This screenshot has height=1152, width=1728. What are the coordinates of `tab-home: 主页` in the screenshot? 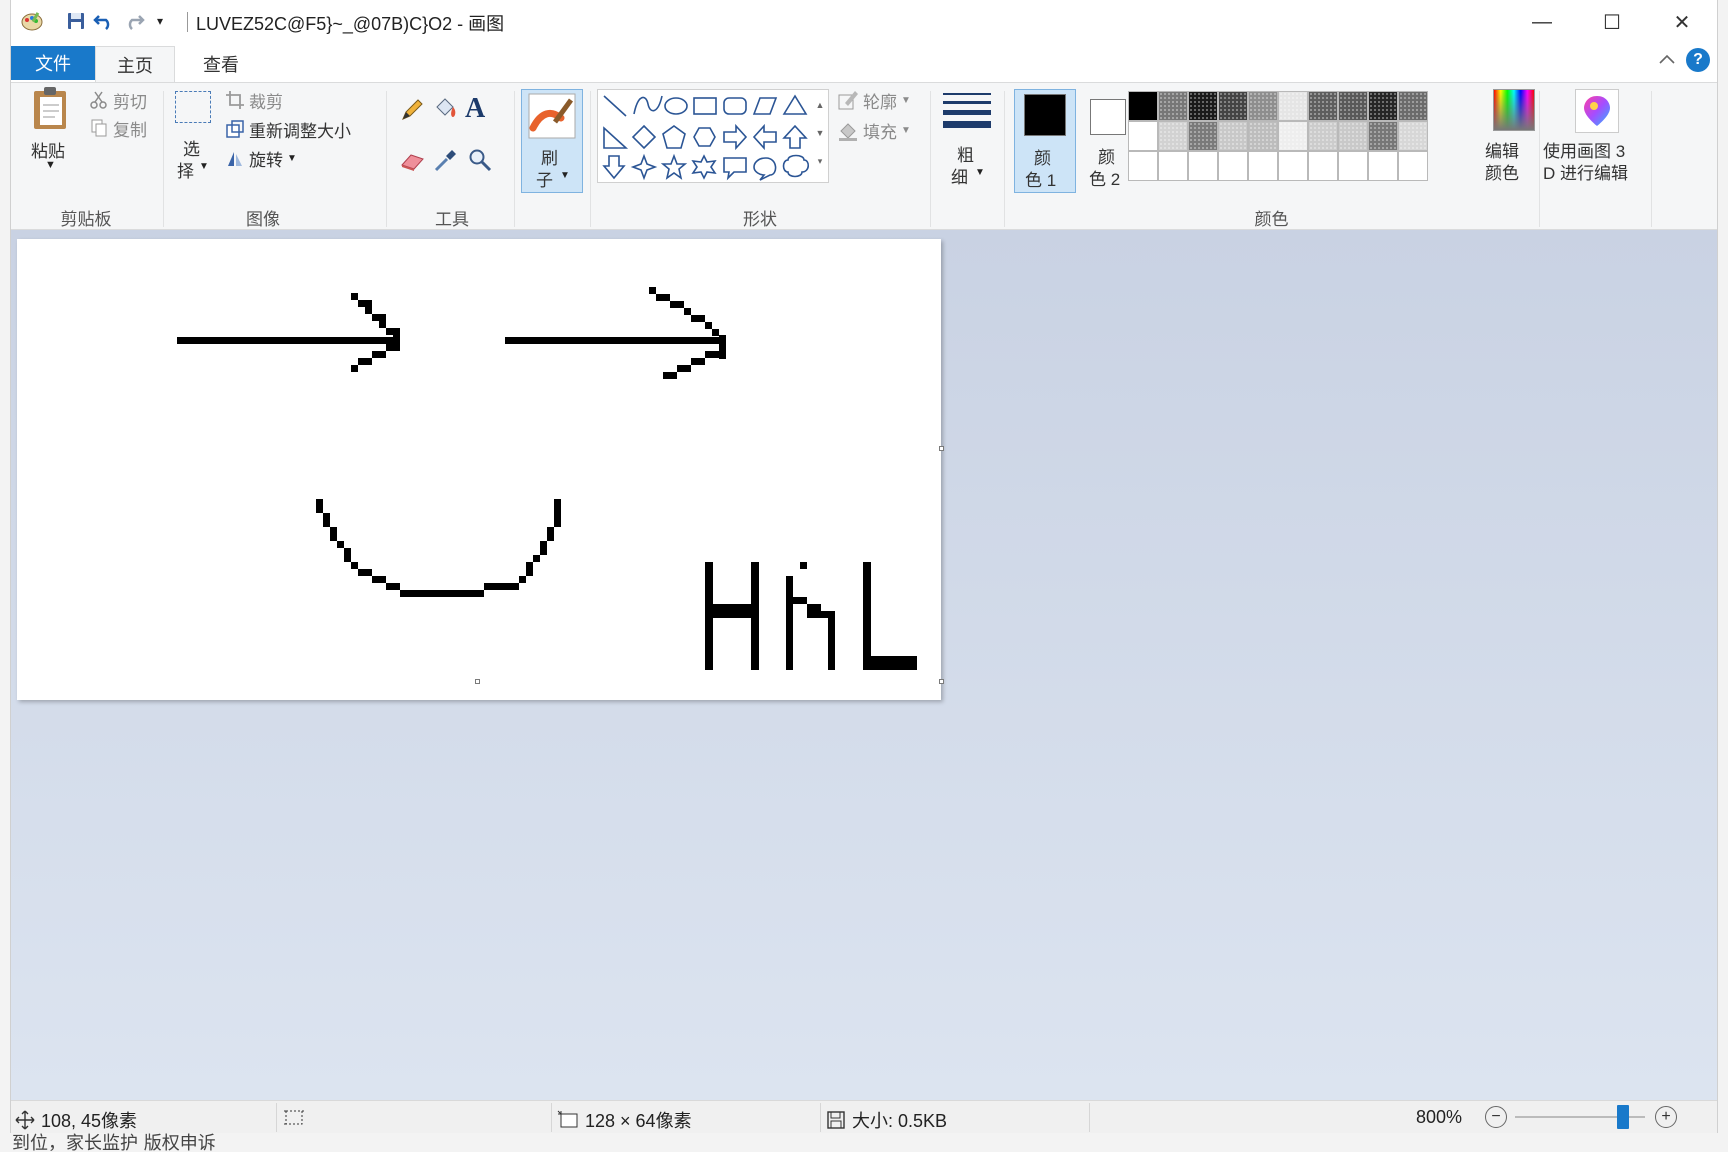 It's located at (135, 64).